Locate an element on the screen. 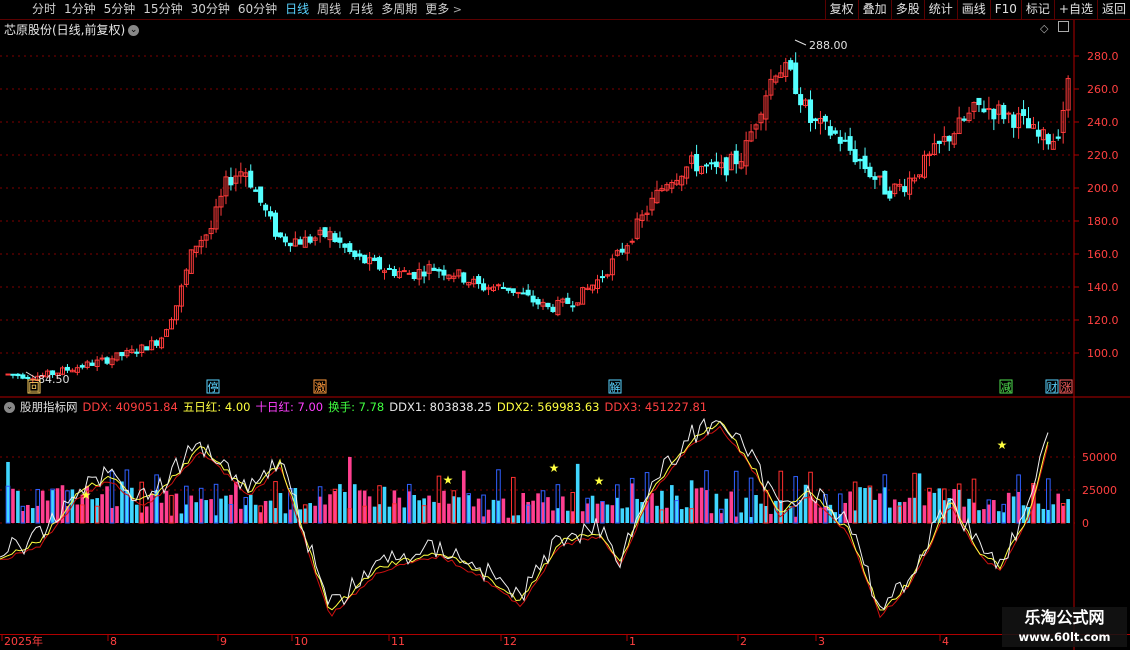 Image resolution: width=1130 pixels, height=650 pixels. ddx-outline-bar is located at coordinates (736, 497).